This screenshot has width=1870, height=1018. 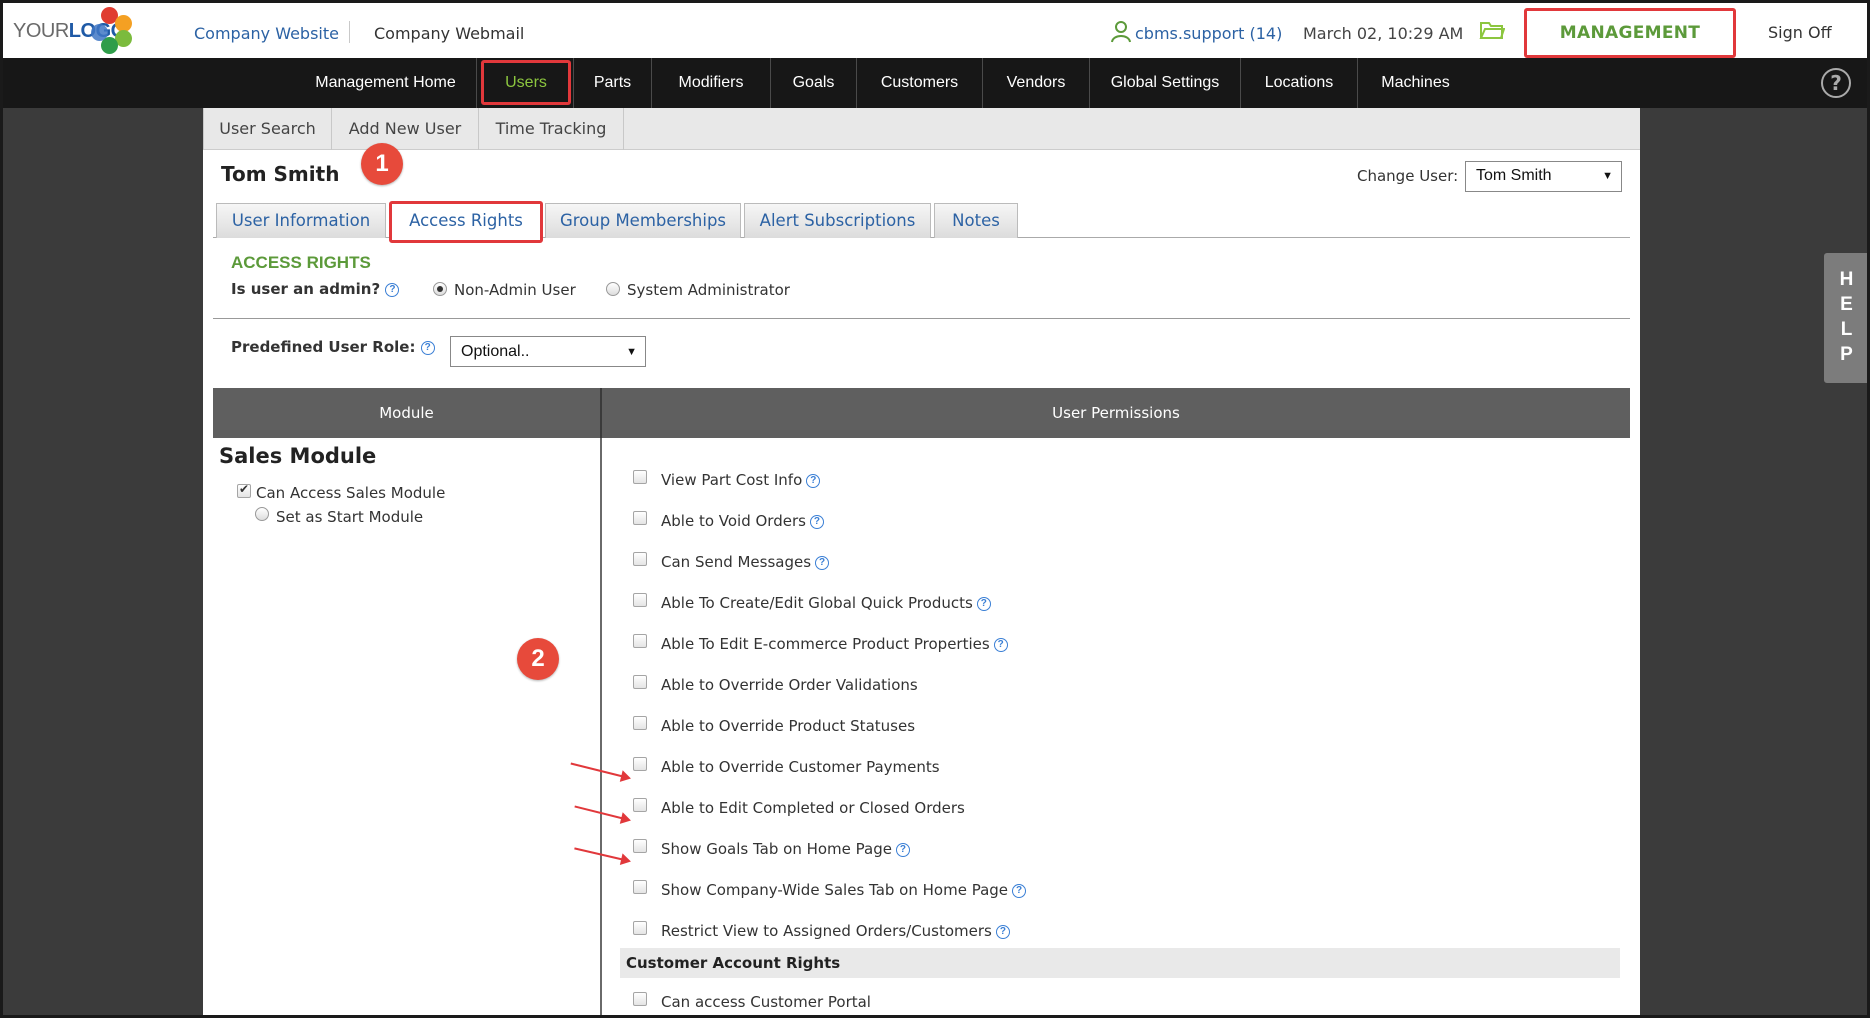 I want to click on tab-user-information: User Information, so click(x=301, y=220).